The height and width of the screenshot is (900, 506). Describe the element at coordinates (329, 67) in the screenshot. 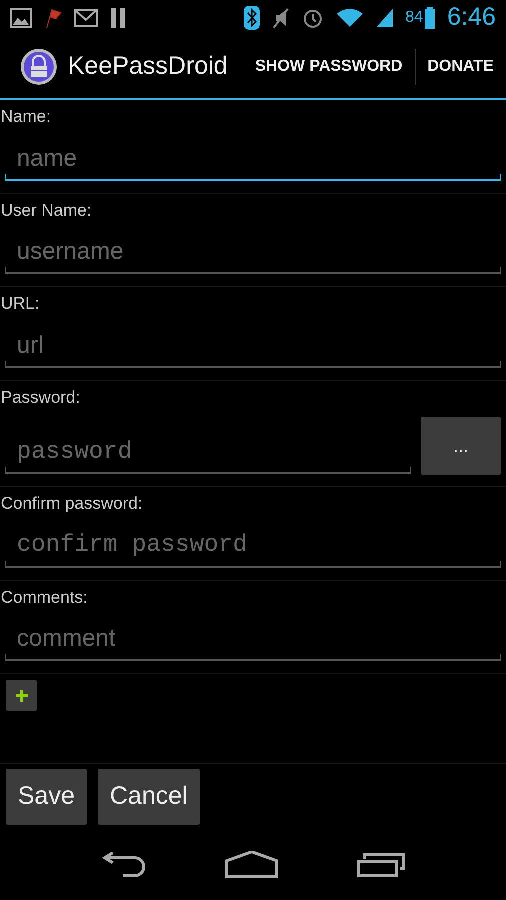

I see `action-button: SHOW PASSWORD` at that location.